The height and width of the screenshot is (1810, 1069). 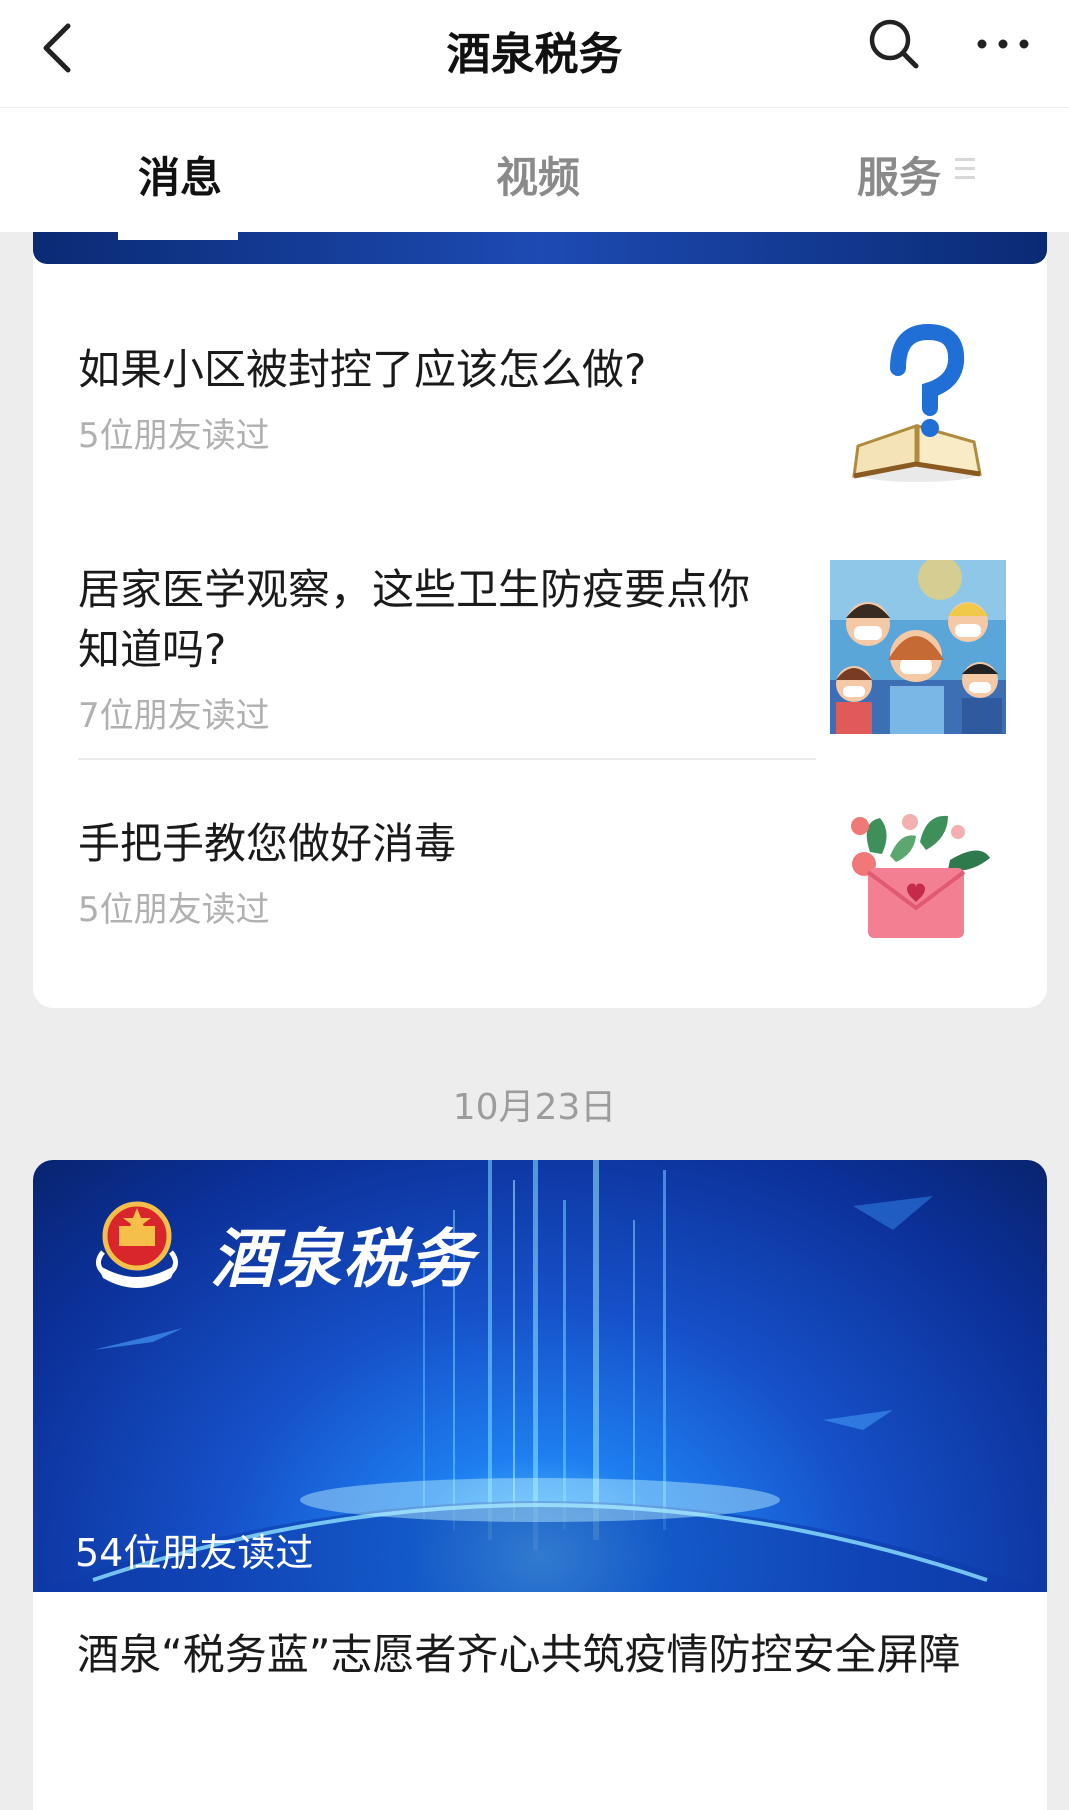 I want to click on masked-people-illustration, so click(x=918, y=647).